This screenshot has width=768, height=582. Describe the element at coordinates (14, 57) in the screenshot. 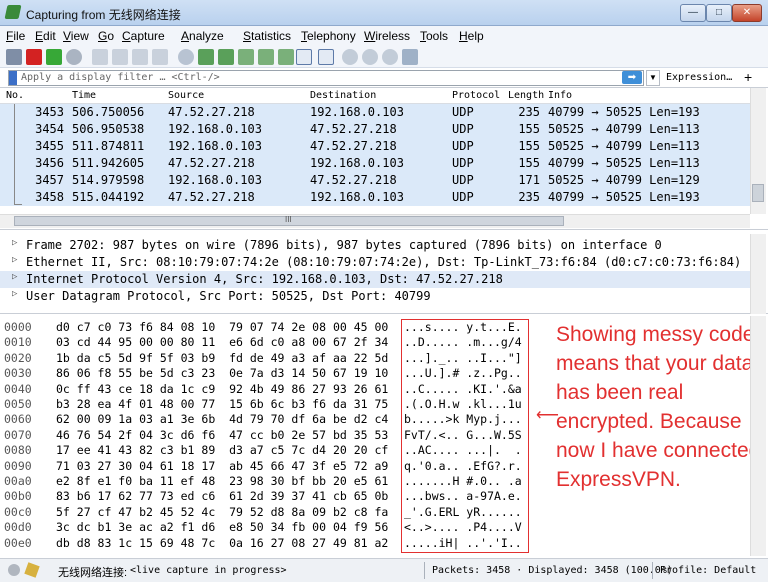

I see `start-capture-icon` at that location.